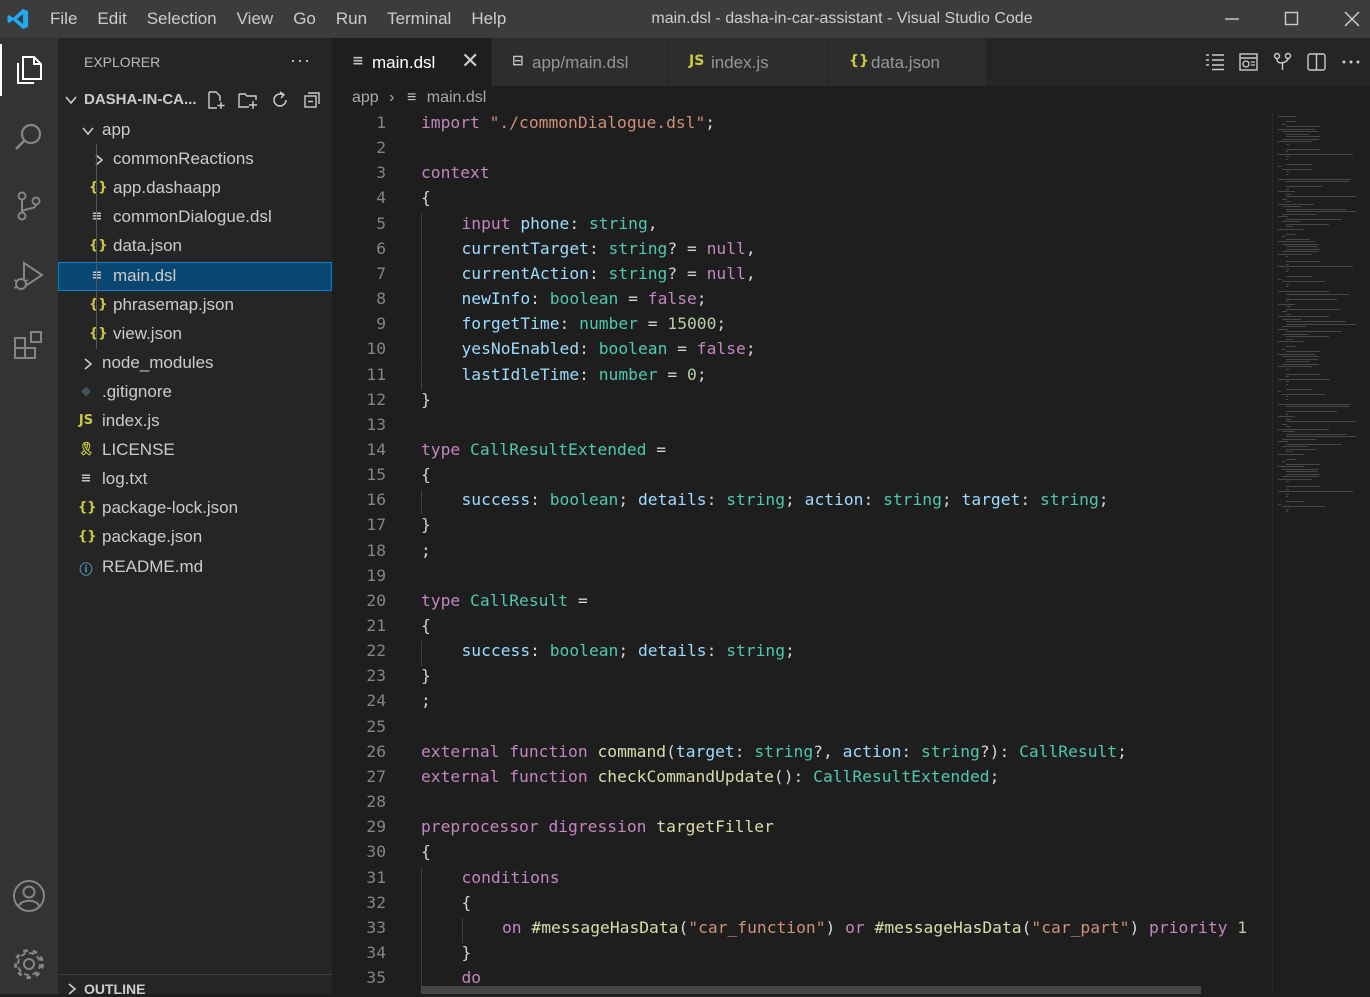  I want to click on maximize-button, so click(1292, 19).